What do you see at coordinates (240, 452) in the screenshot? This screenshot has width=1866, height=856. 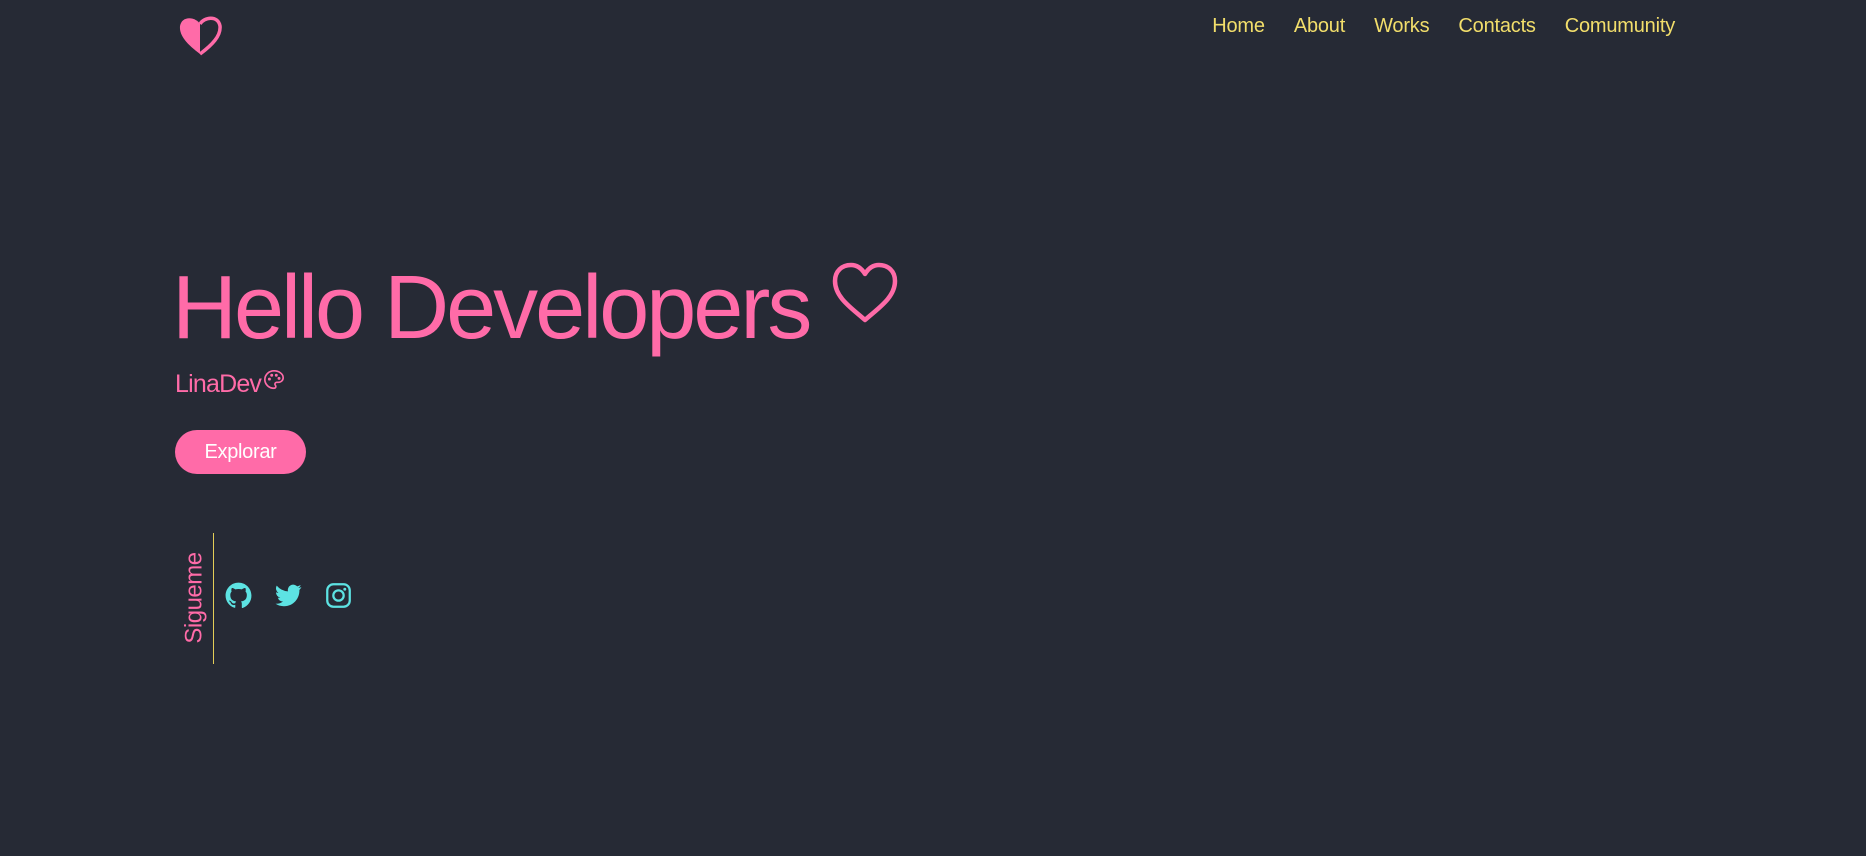 I see `explore-button: Explorar` at bounding box center [240, 452].